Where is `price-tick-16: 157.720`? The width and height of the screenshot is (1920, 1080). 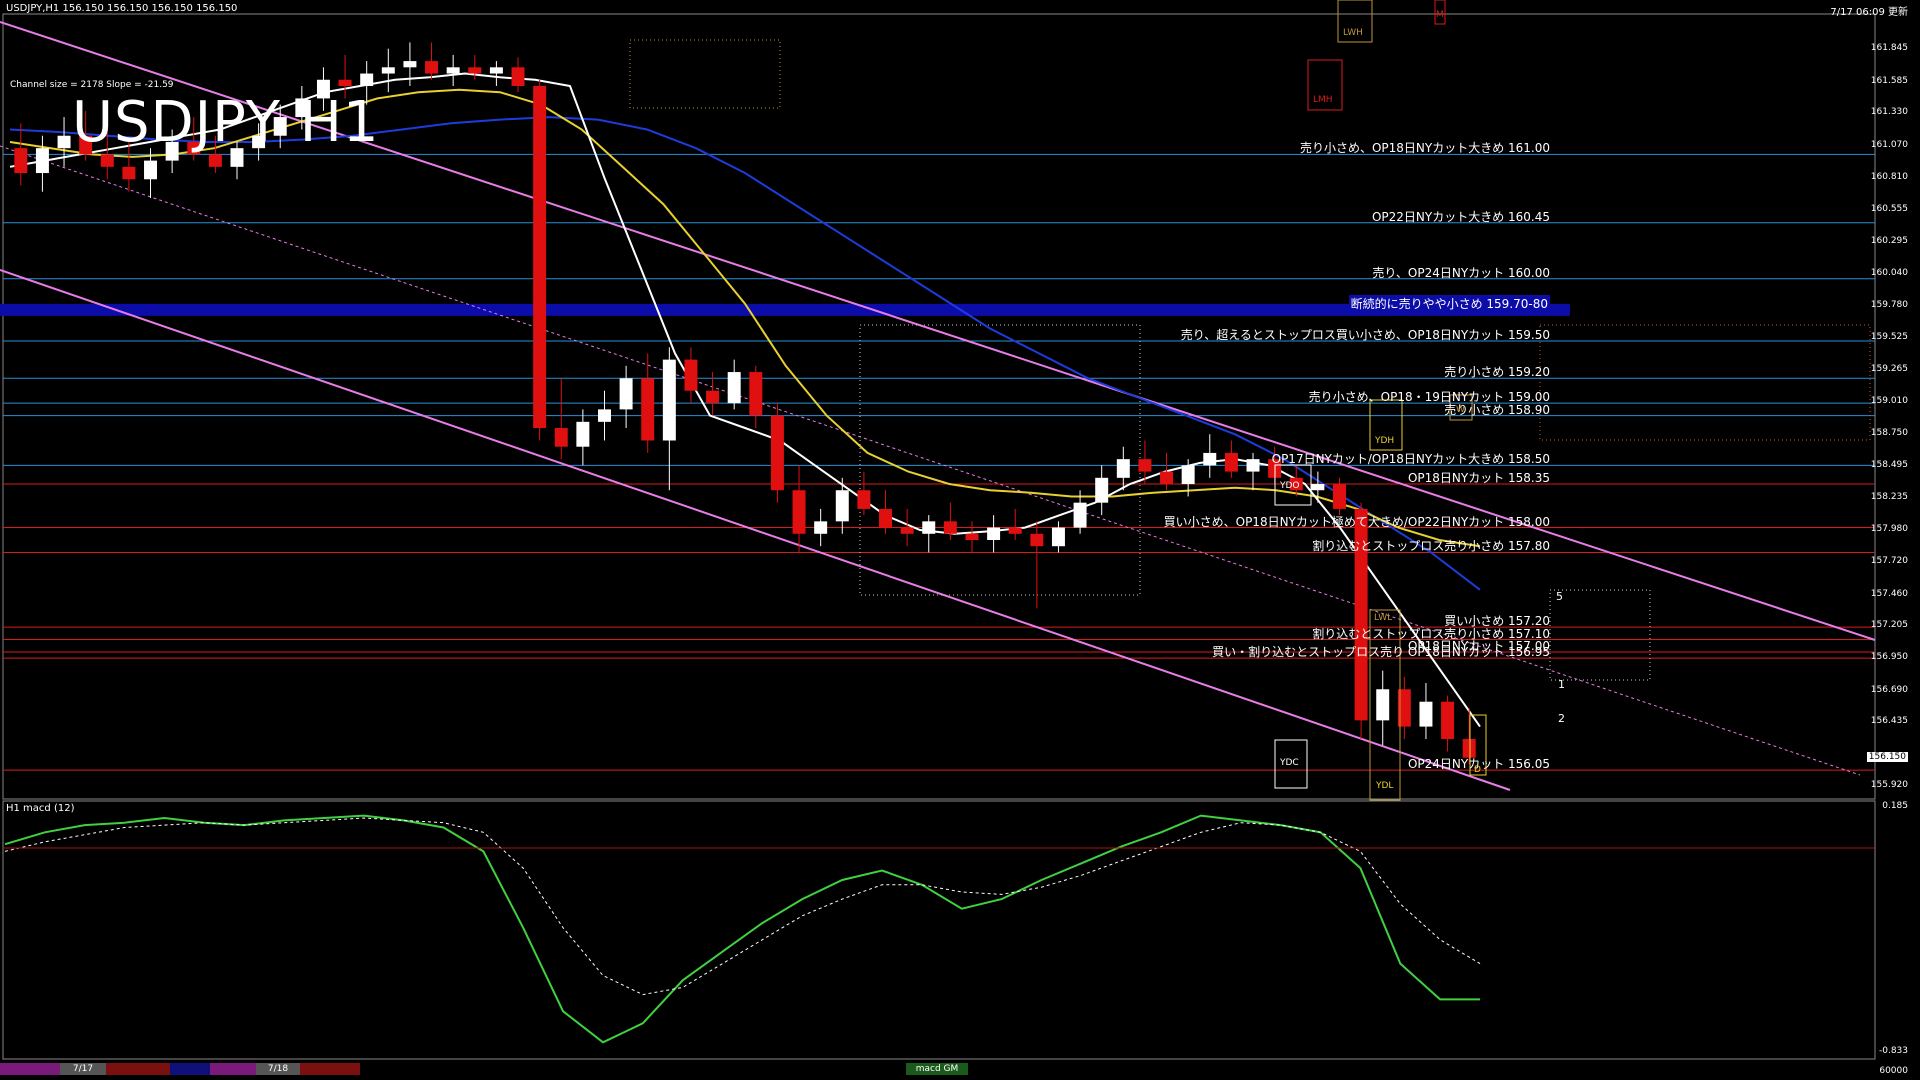
price-tick-16: 157.720 is located at coordinates (1889, 561).